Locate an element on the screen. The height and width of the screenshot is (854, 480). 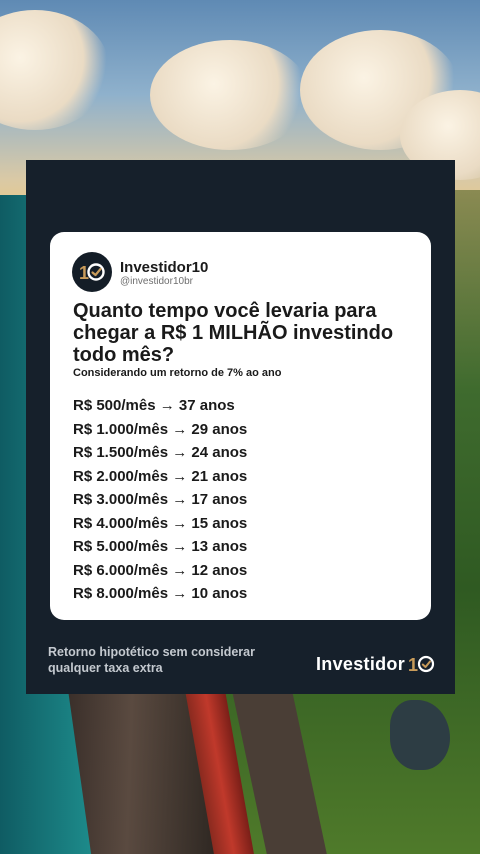
author-name: Investidor10 is located at coordinates (164, 267).